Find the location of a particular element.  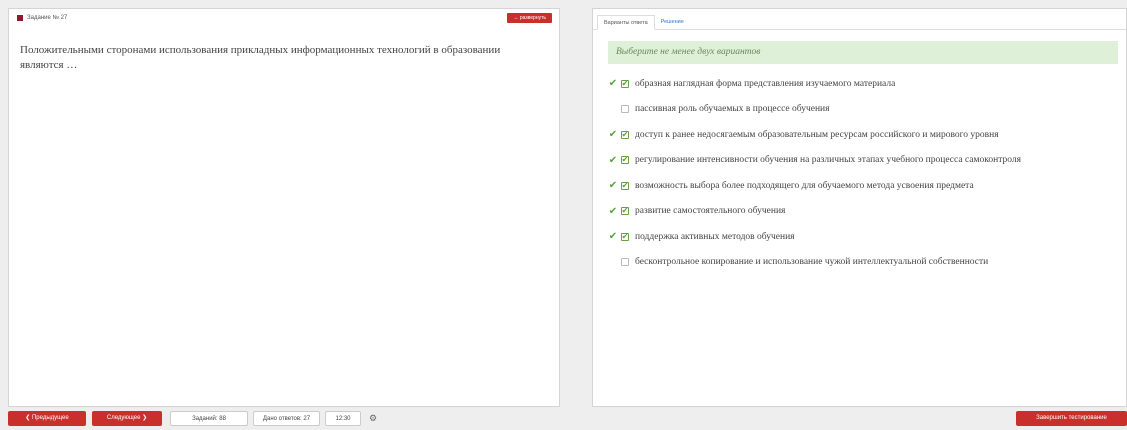

task-square-icon is located at coordinates (20, 18).